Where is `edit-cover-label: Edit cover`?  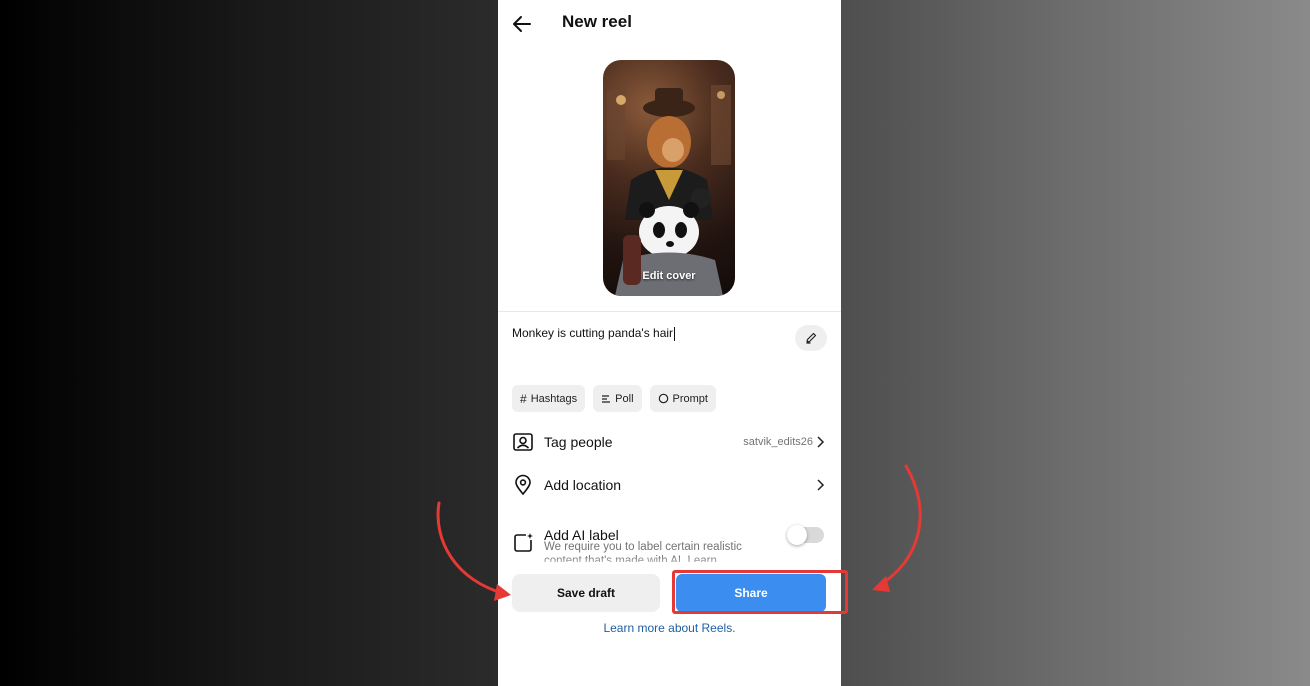 edit-cover-label: Edit cover is located at coordinates (669, 276).